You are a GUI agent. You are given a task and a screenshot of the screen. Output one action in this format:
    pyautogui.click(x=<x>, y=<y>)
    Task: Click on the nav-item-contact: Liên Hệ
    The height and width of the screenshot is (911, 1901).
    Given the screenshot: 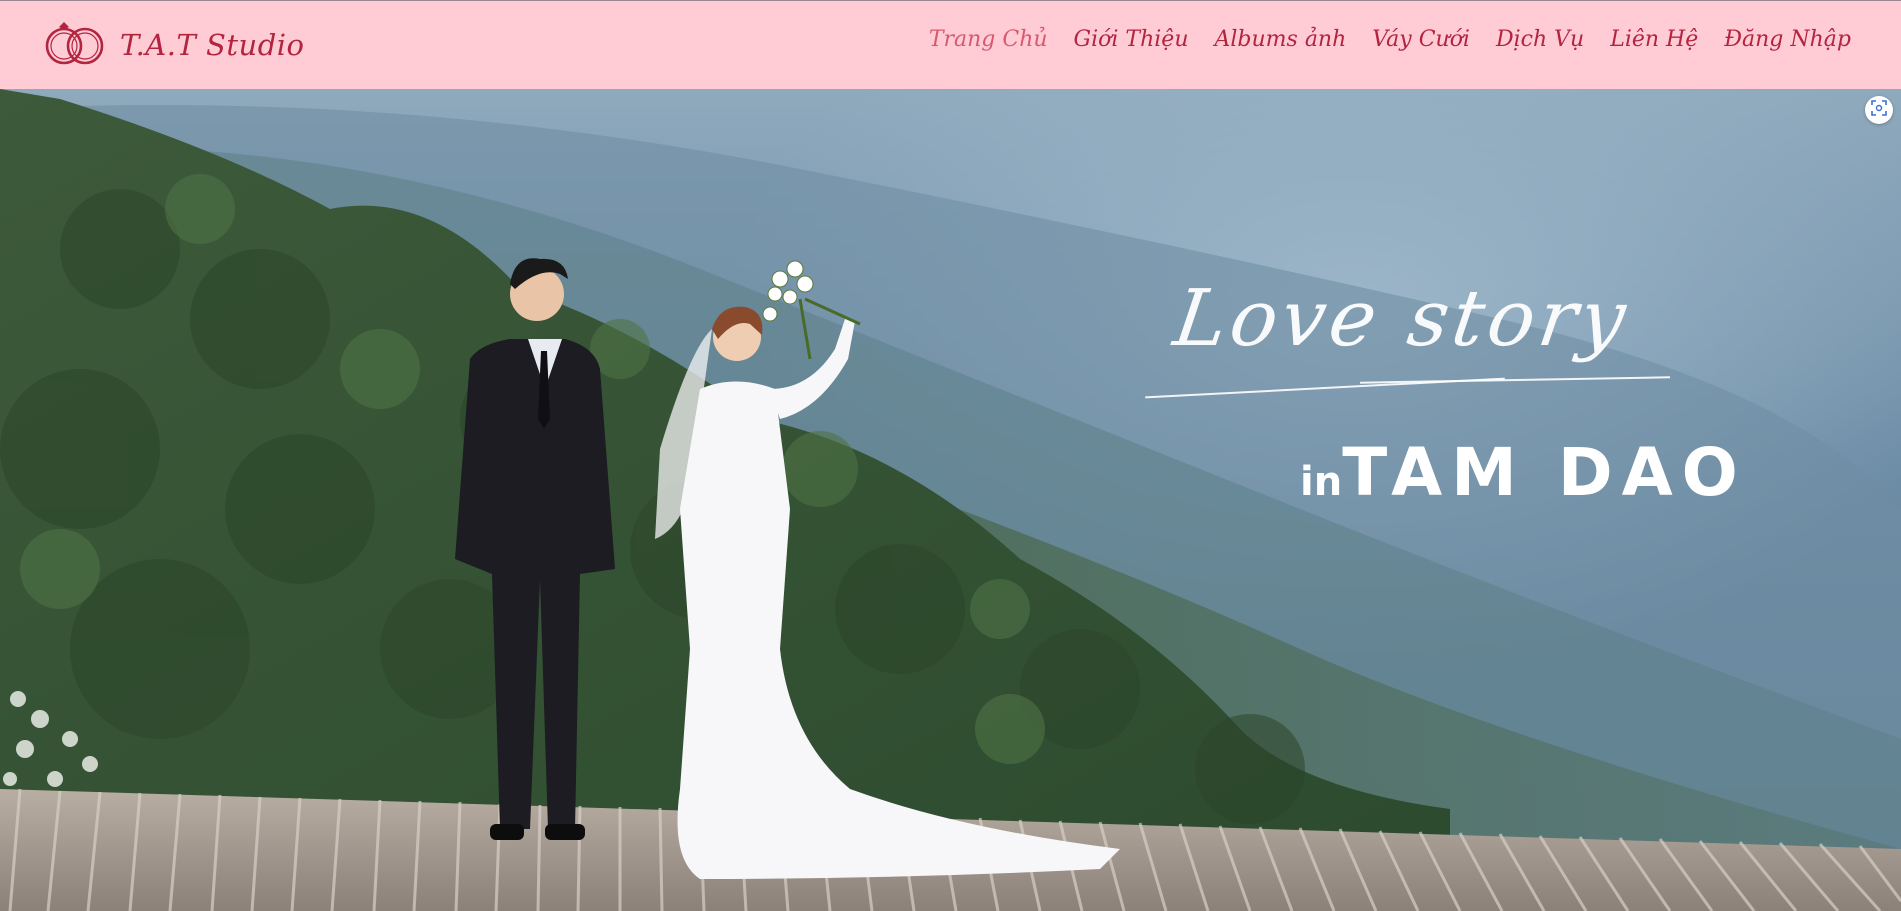 What is the action you would take?
    pyautogui.click(x=1654, y=39)
    